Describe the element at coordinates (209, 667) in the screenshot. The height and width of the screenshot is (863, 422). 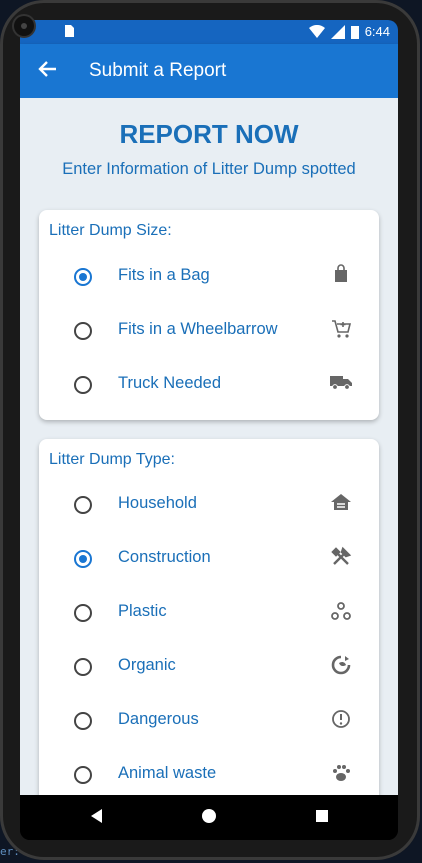
I see `type-option-organic: Organic` at that location.